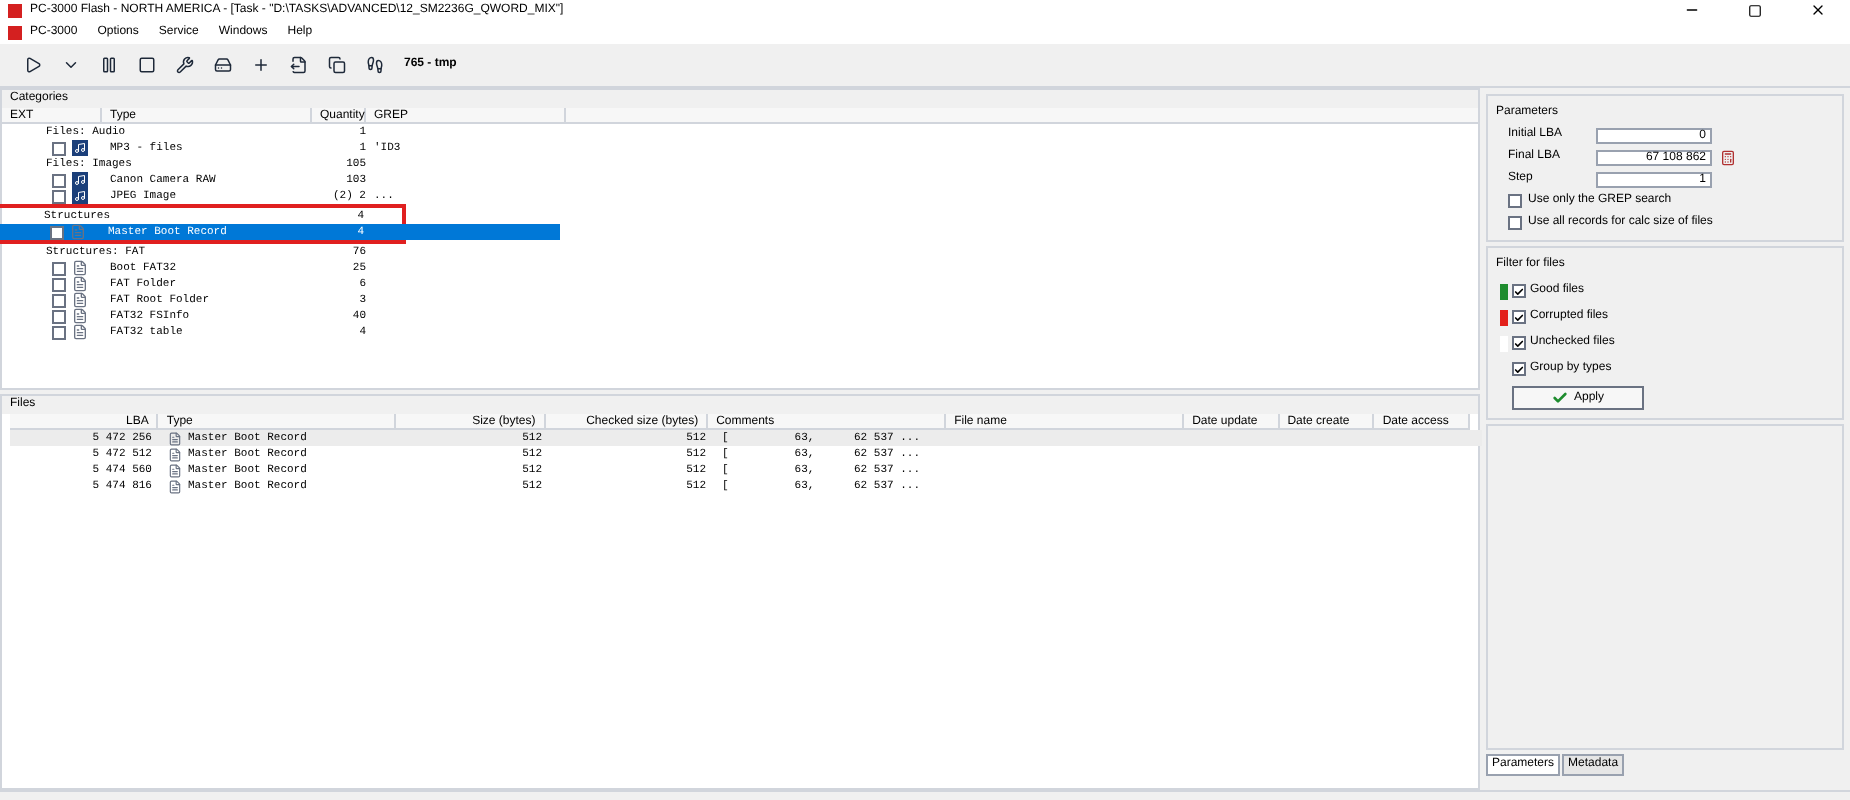  I want to click on plus-icon, so click(261, 65).